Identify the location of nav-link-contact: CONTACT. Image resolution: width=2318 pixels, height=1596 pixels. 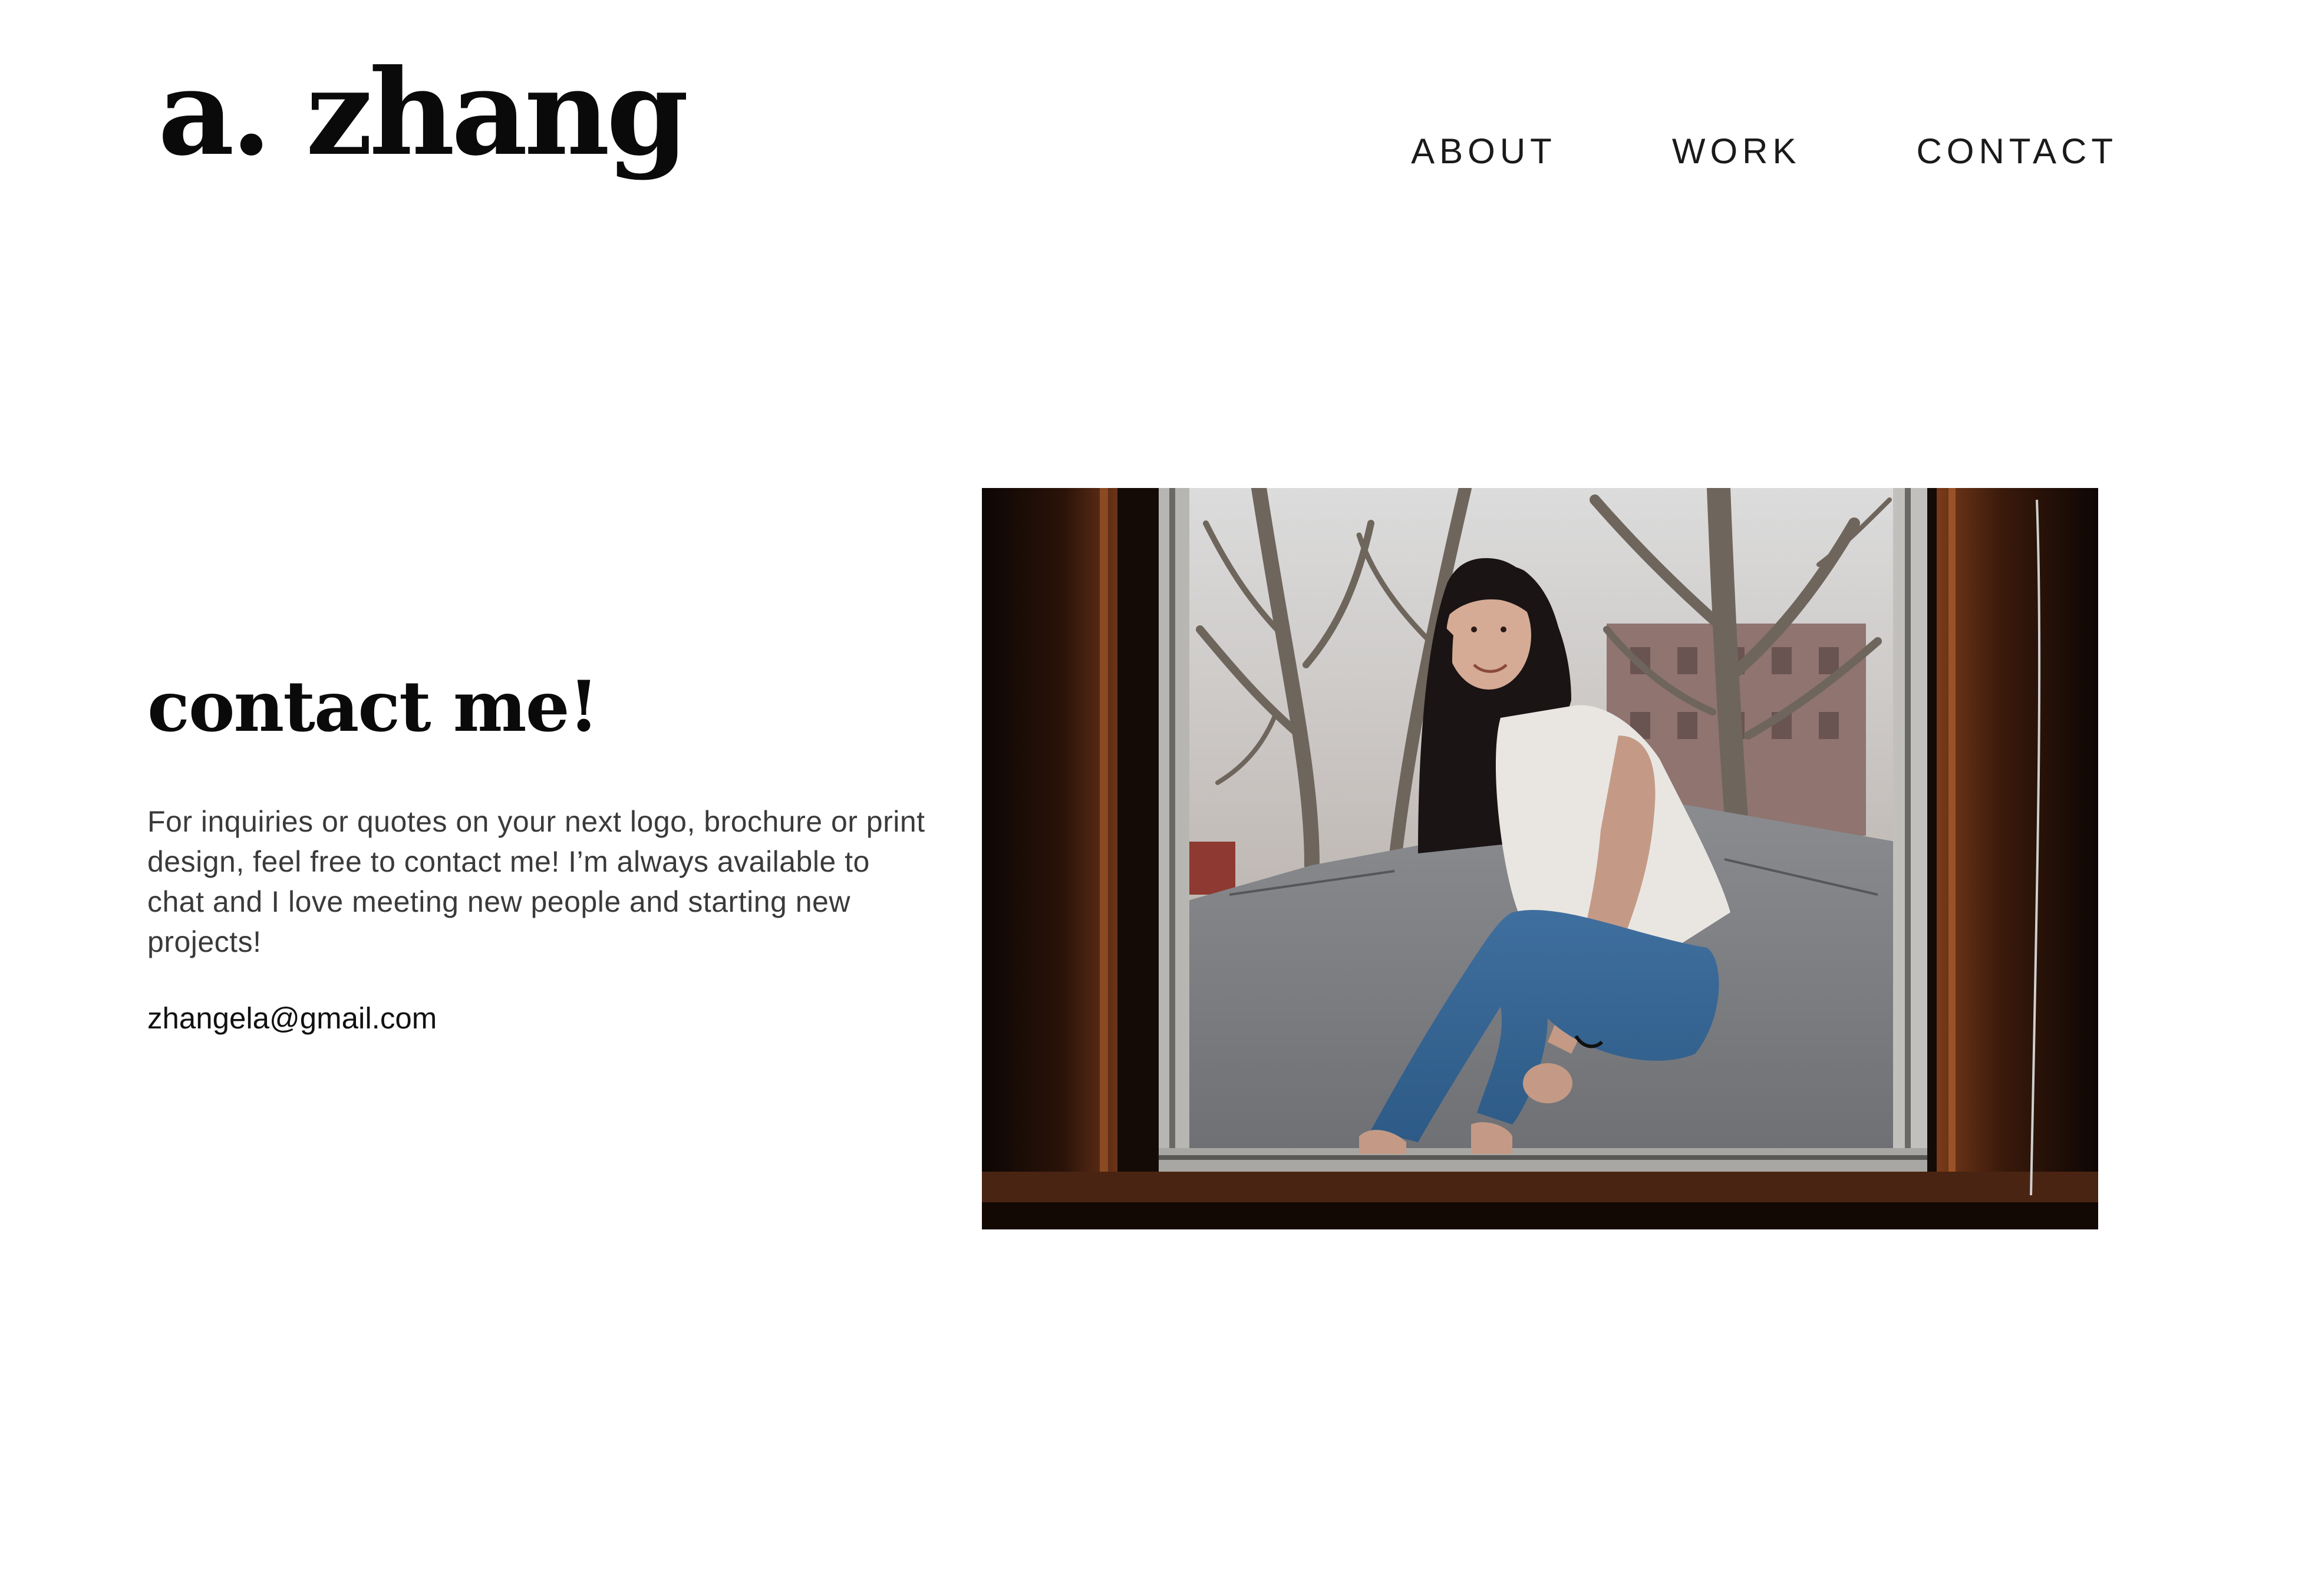
(2017, 152).